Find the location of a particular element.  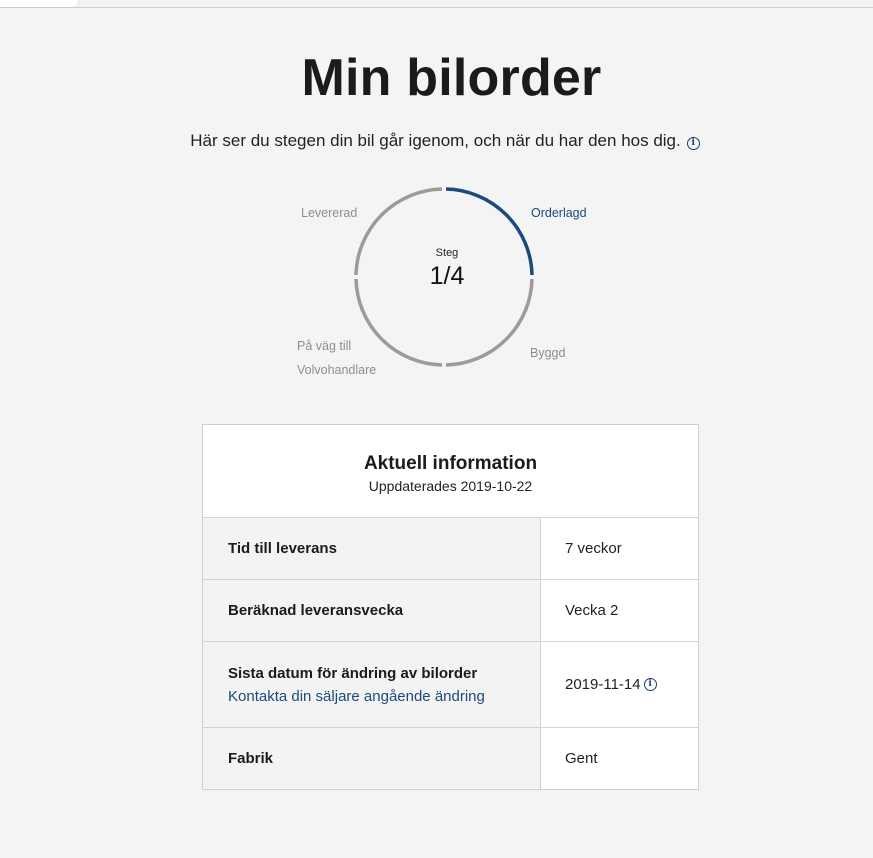

row-label-text: Beräknad leveransvecka is located at coordinates (316, 610).